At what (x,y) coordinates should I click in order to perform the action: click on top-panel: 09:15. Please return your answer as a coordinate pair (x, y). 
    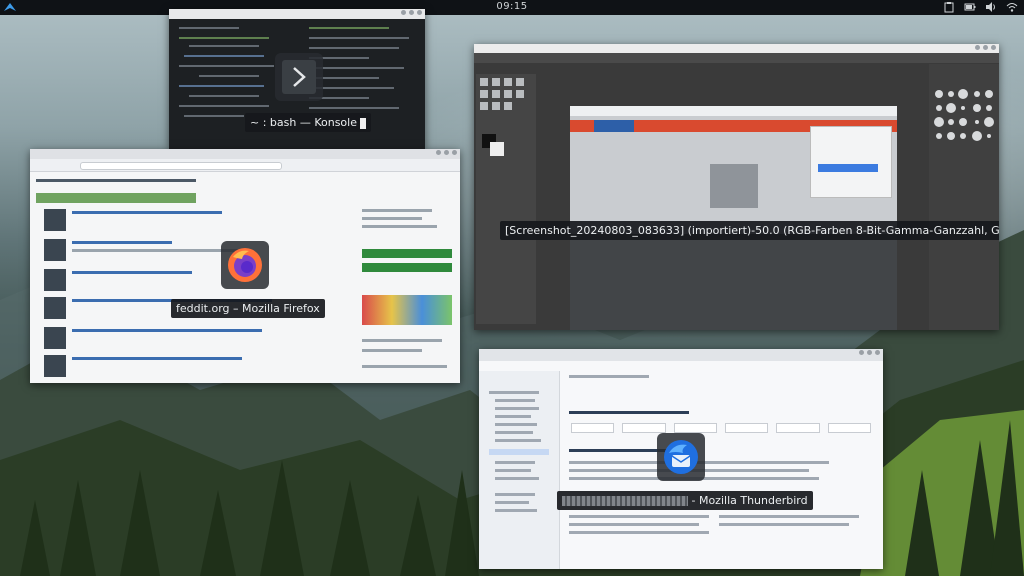
    Looking at the image, I should click on (512, 7).